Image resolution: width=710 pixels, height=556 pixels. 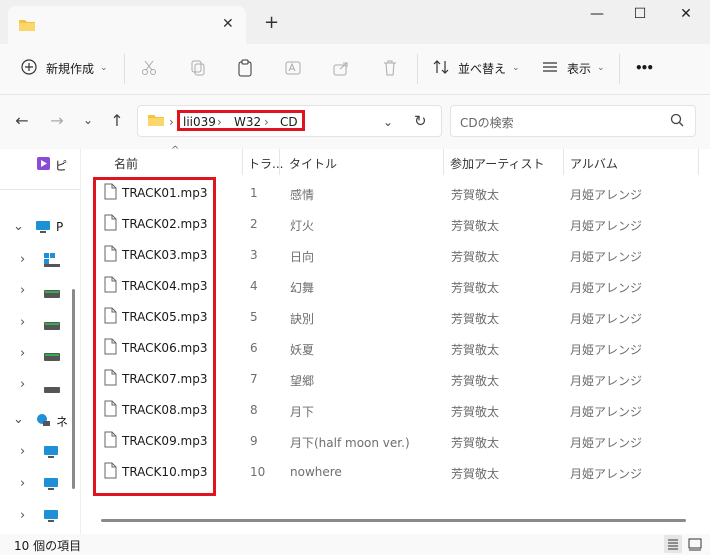 What do you see at coordinates (686, 16) in the screenshot?
I see `close-button: ✕` at bounding box center [686, 16].